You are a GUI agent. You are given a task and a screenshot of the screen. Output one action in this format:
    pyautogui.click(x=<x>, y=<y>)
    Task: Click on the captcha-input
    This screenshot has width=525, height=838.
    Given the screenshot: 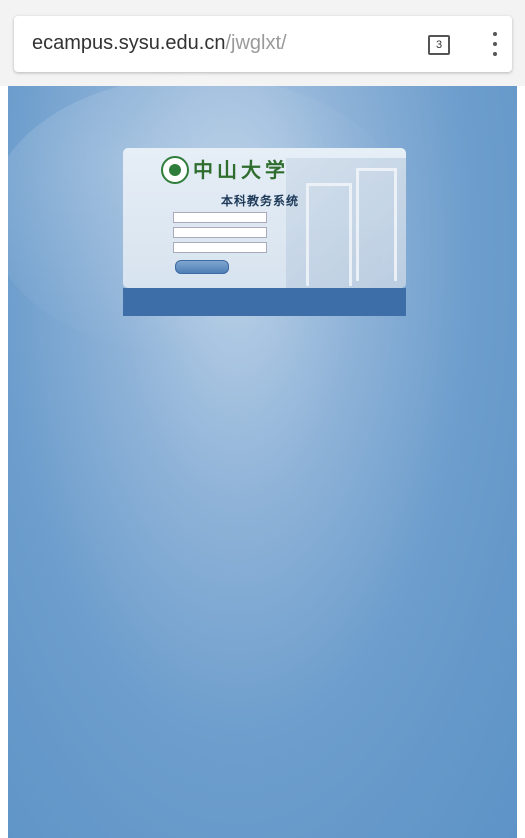 What is the action you would take?
    pyautogui.click(x=220, y=247)
    